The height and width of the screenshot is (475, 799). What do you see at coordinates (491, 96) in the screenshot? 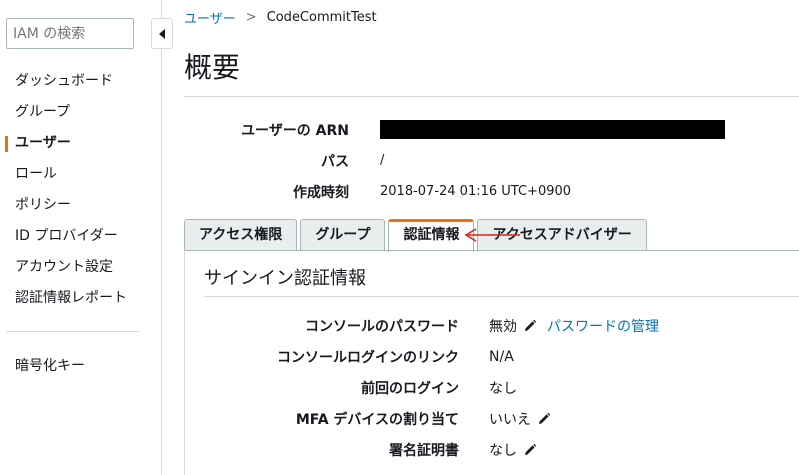
I see `title-divider` at bounding box center [491, 96].